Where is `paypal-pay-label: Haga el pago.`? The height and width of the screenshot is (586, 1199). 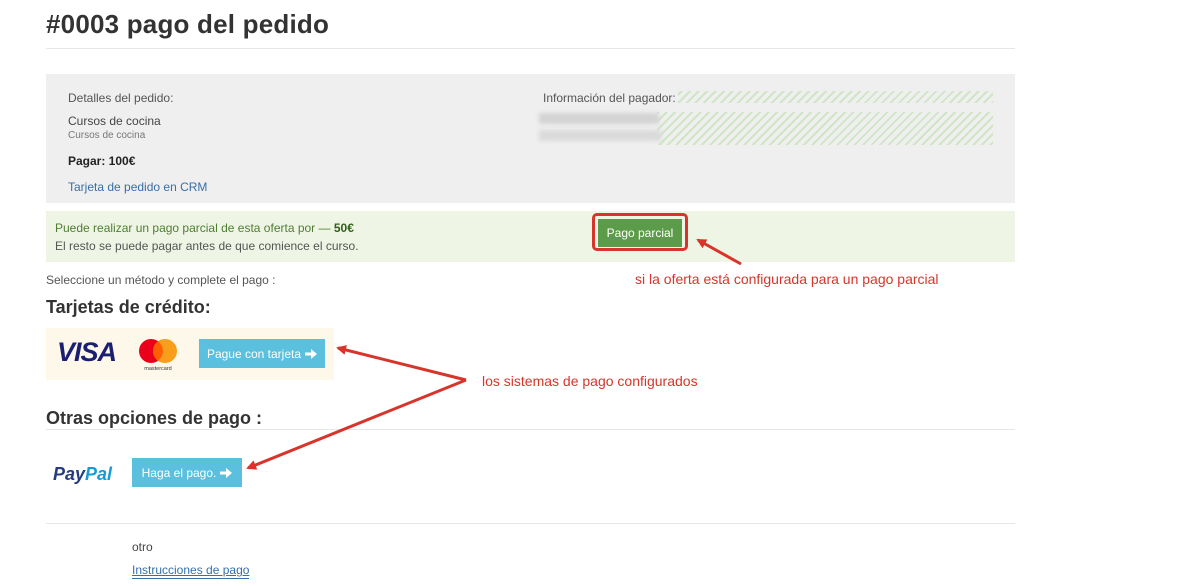 paypal-pay-label: Haga el pago. is located at coordinates (179, 472).